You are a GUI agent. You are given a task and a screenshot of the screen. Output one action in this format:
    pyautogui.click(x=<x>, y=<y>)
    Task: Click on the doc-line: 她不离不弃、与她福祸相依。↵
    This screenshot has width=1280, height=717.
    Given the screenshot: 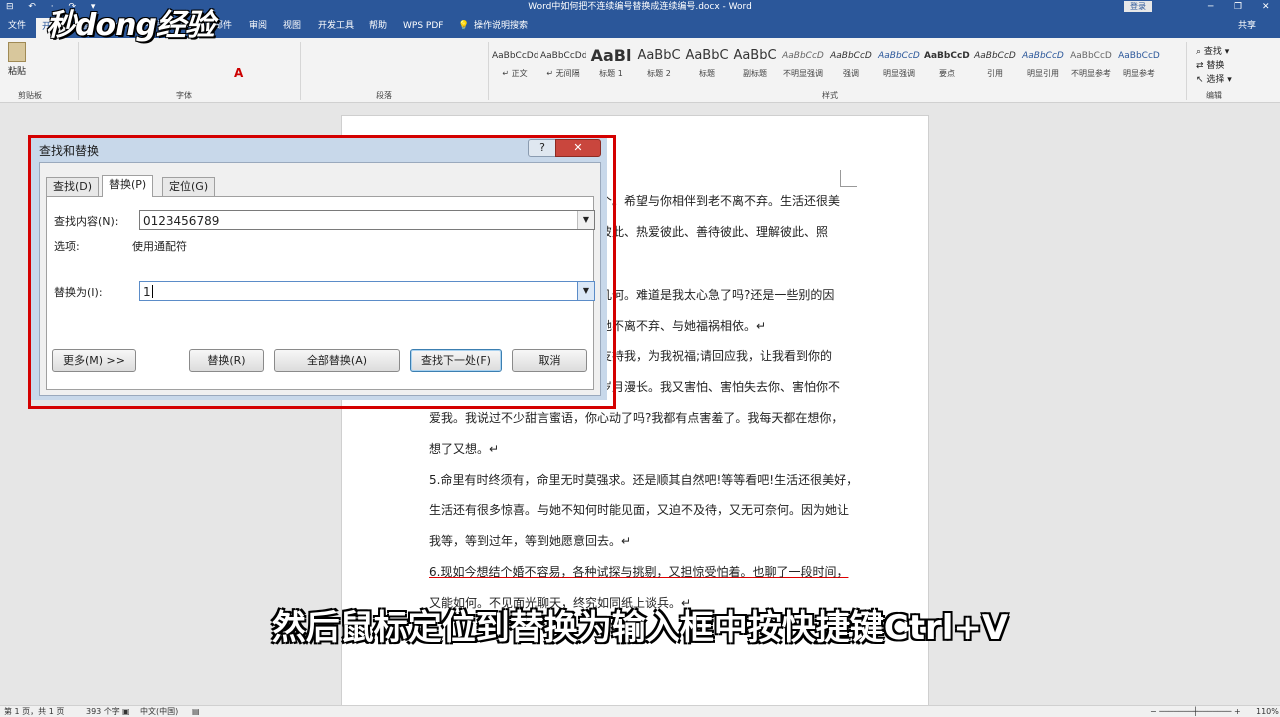 What is the action you would take?
    pyautogui.click(x=683, y=326)
    